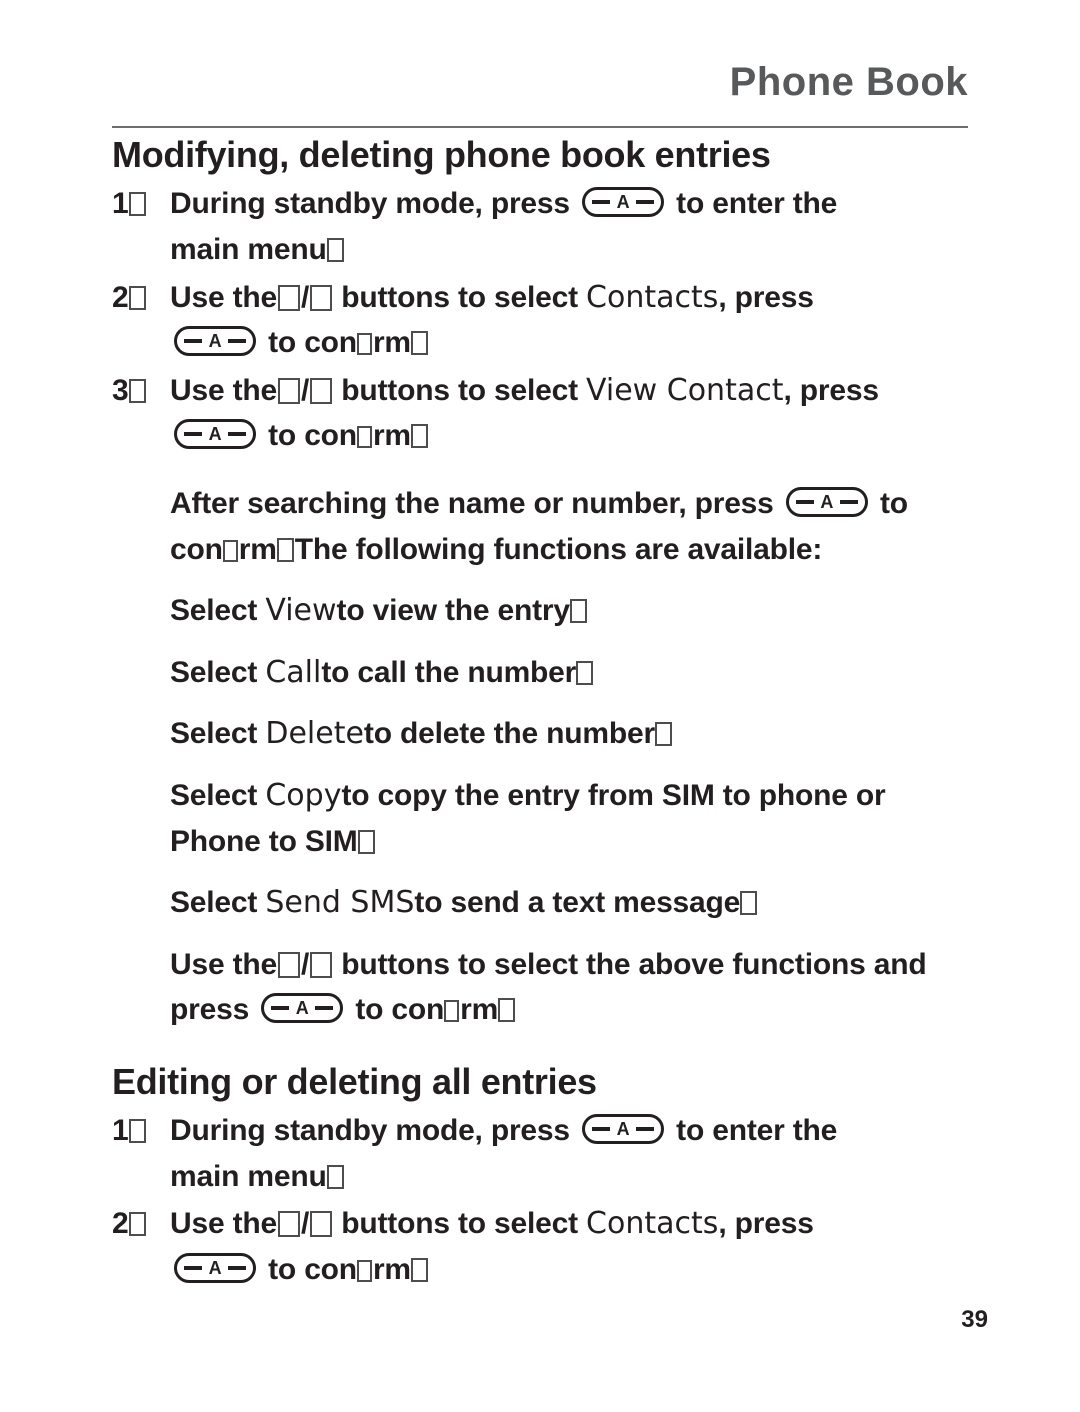 Image resolution: width=1080 pixels, height=1412 pixels. I want to click on text-c: con, so click(196, 549).